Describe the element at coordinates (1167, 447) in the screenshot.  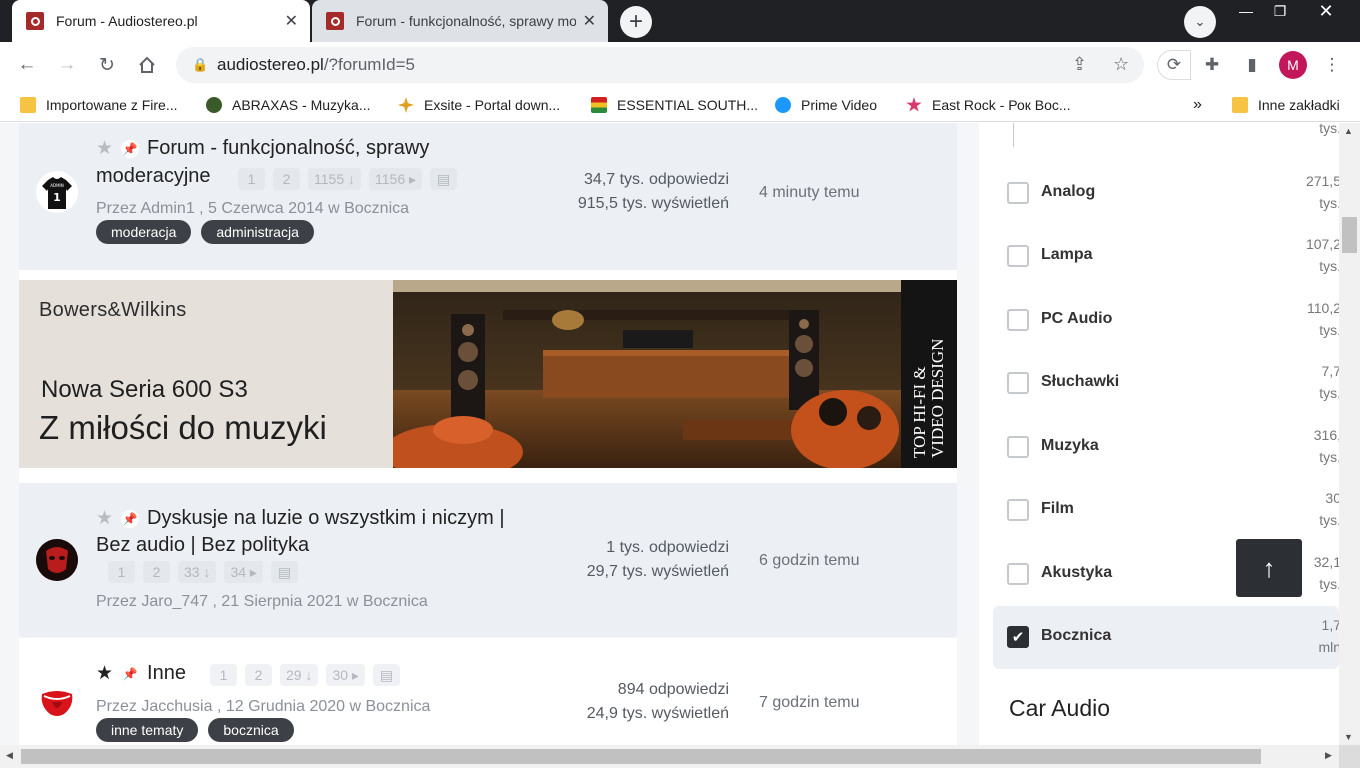
I see `category-muzyka: Muzyka 316, tys.` at that location.